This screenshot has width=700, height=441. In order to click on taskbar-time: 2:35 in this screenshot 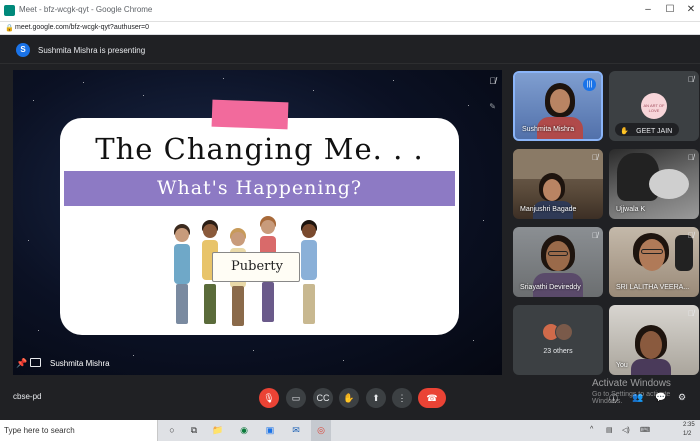, I will do `click(689, 425)`.